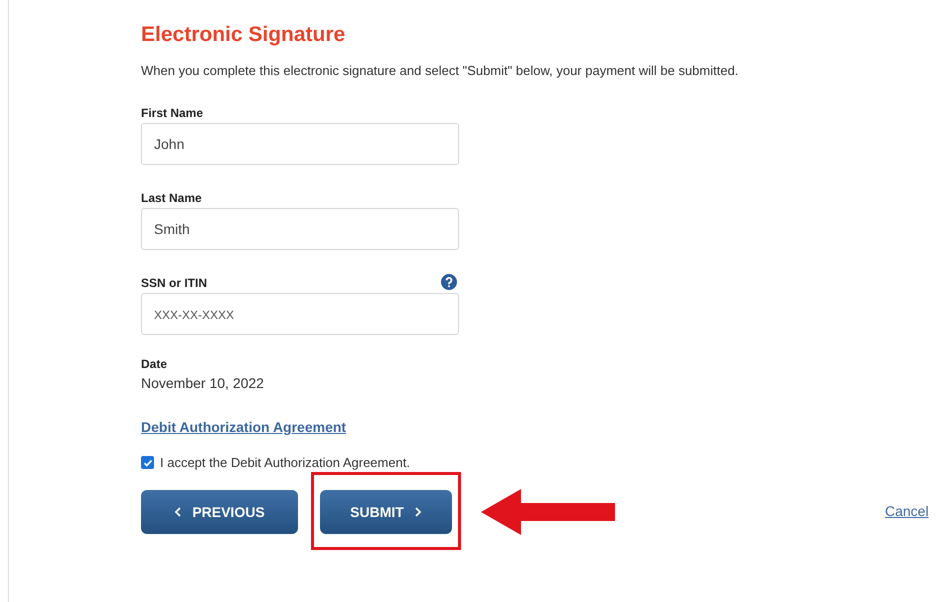  I want to click on accept-label: I accept the Debit Authorization Agreement., so click(285, 462).